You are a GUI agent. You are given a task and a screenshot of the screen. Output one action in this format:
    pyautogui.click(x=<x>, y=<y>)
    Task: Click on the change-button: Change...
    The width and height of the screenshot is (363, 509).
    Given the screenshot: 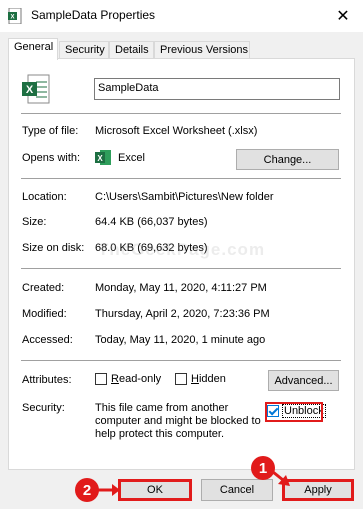 What is the action you would take?
    pyautogui.click(x=287, y=159)
    